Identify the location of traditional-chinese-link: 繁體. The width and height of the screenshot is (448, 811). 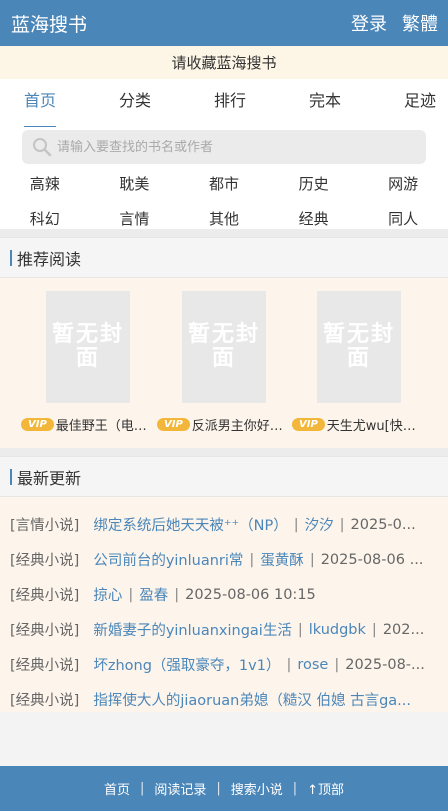
(420, 23).